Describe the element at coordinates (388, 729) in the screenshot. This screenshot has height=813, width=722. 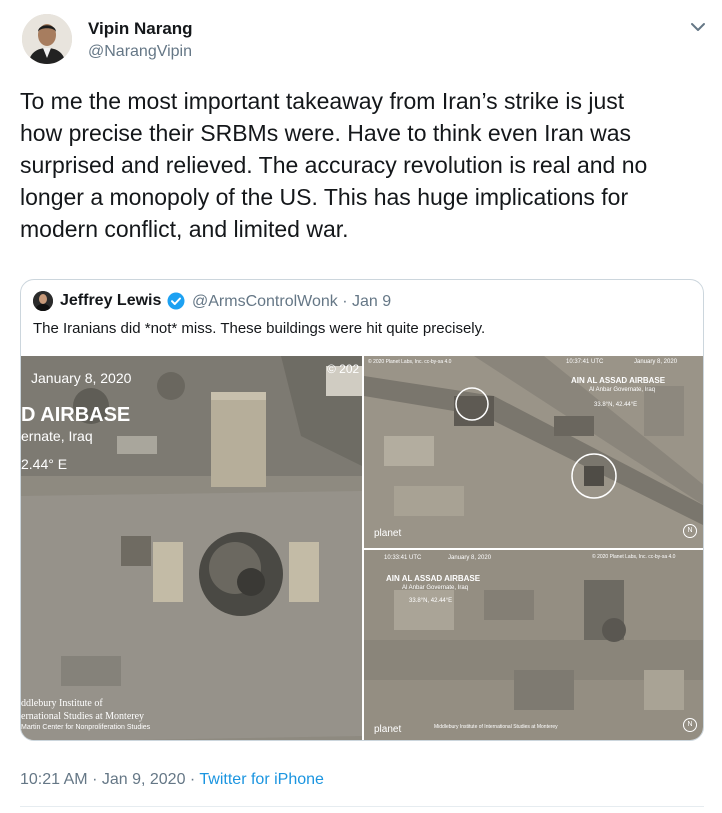
I see `br-logo: planet` at that location.